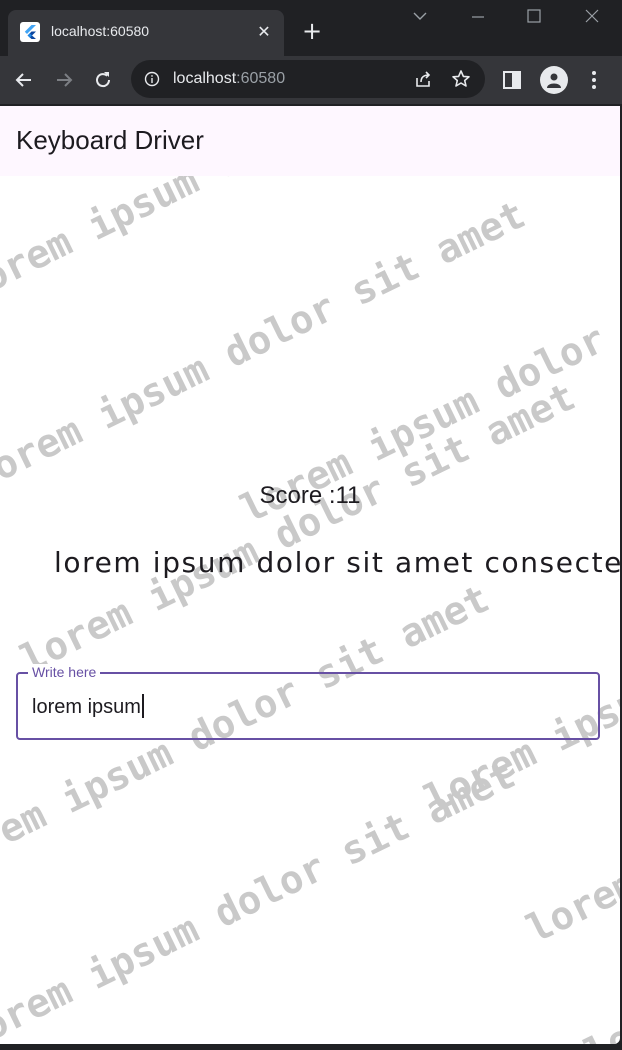  What do you see at coordinates (594, 80) in the screenshot?
I see `kebab-menu-icon` at bounding box center [594, 80].